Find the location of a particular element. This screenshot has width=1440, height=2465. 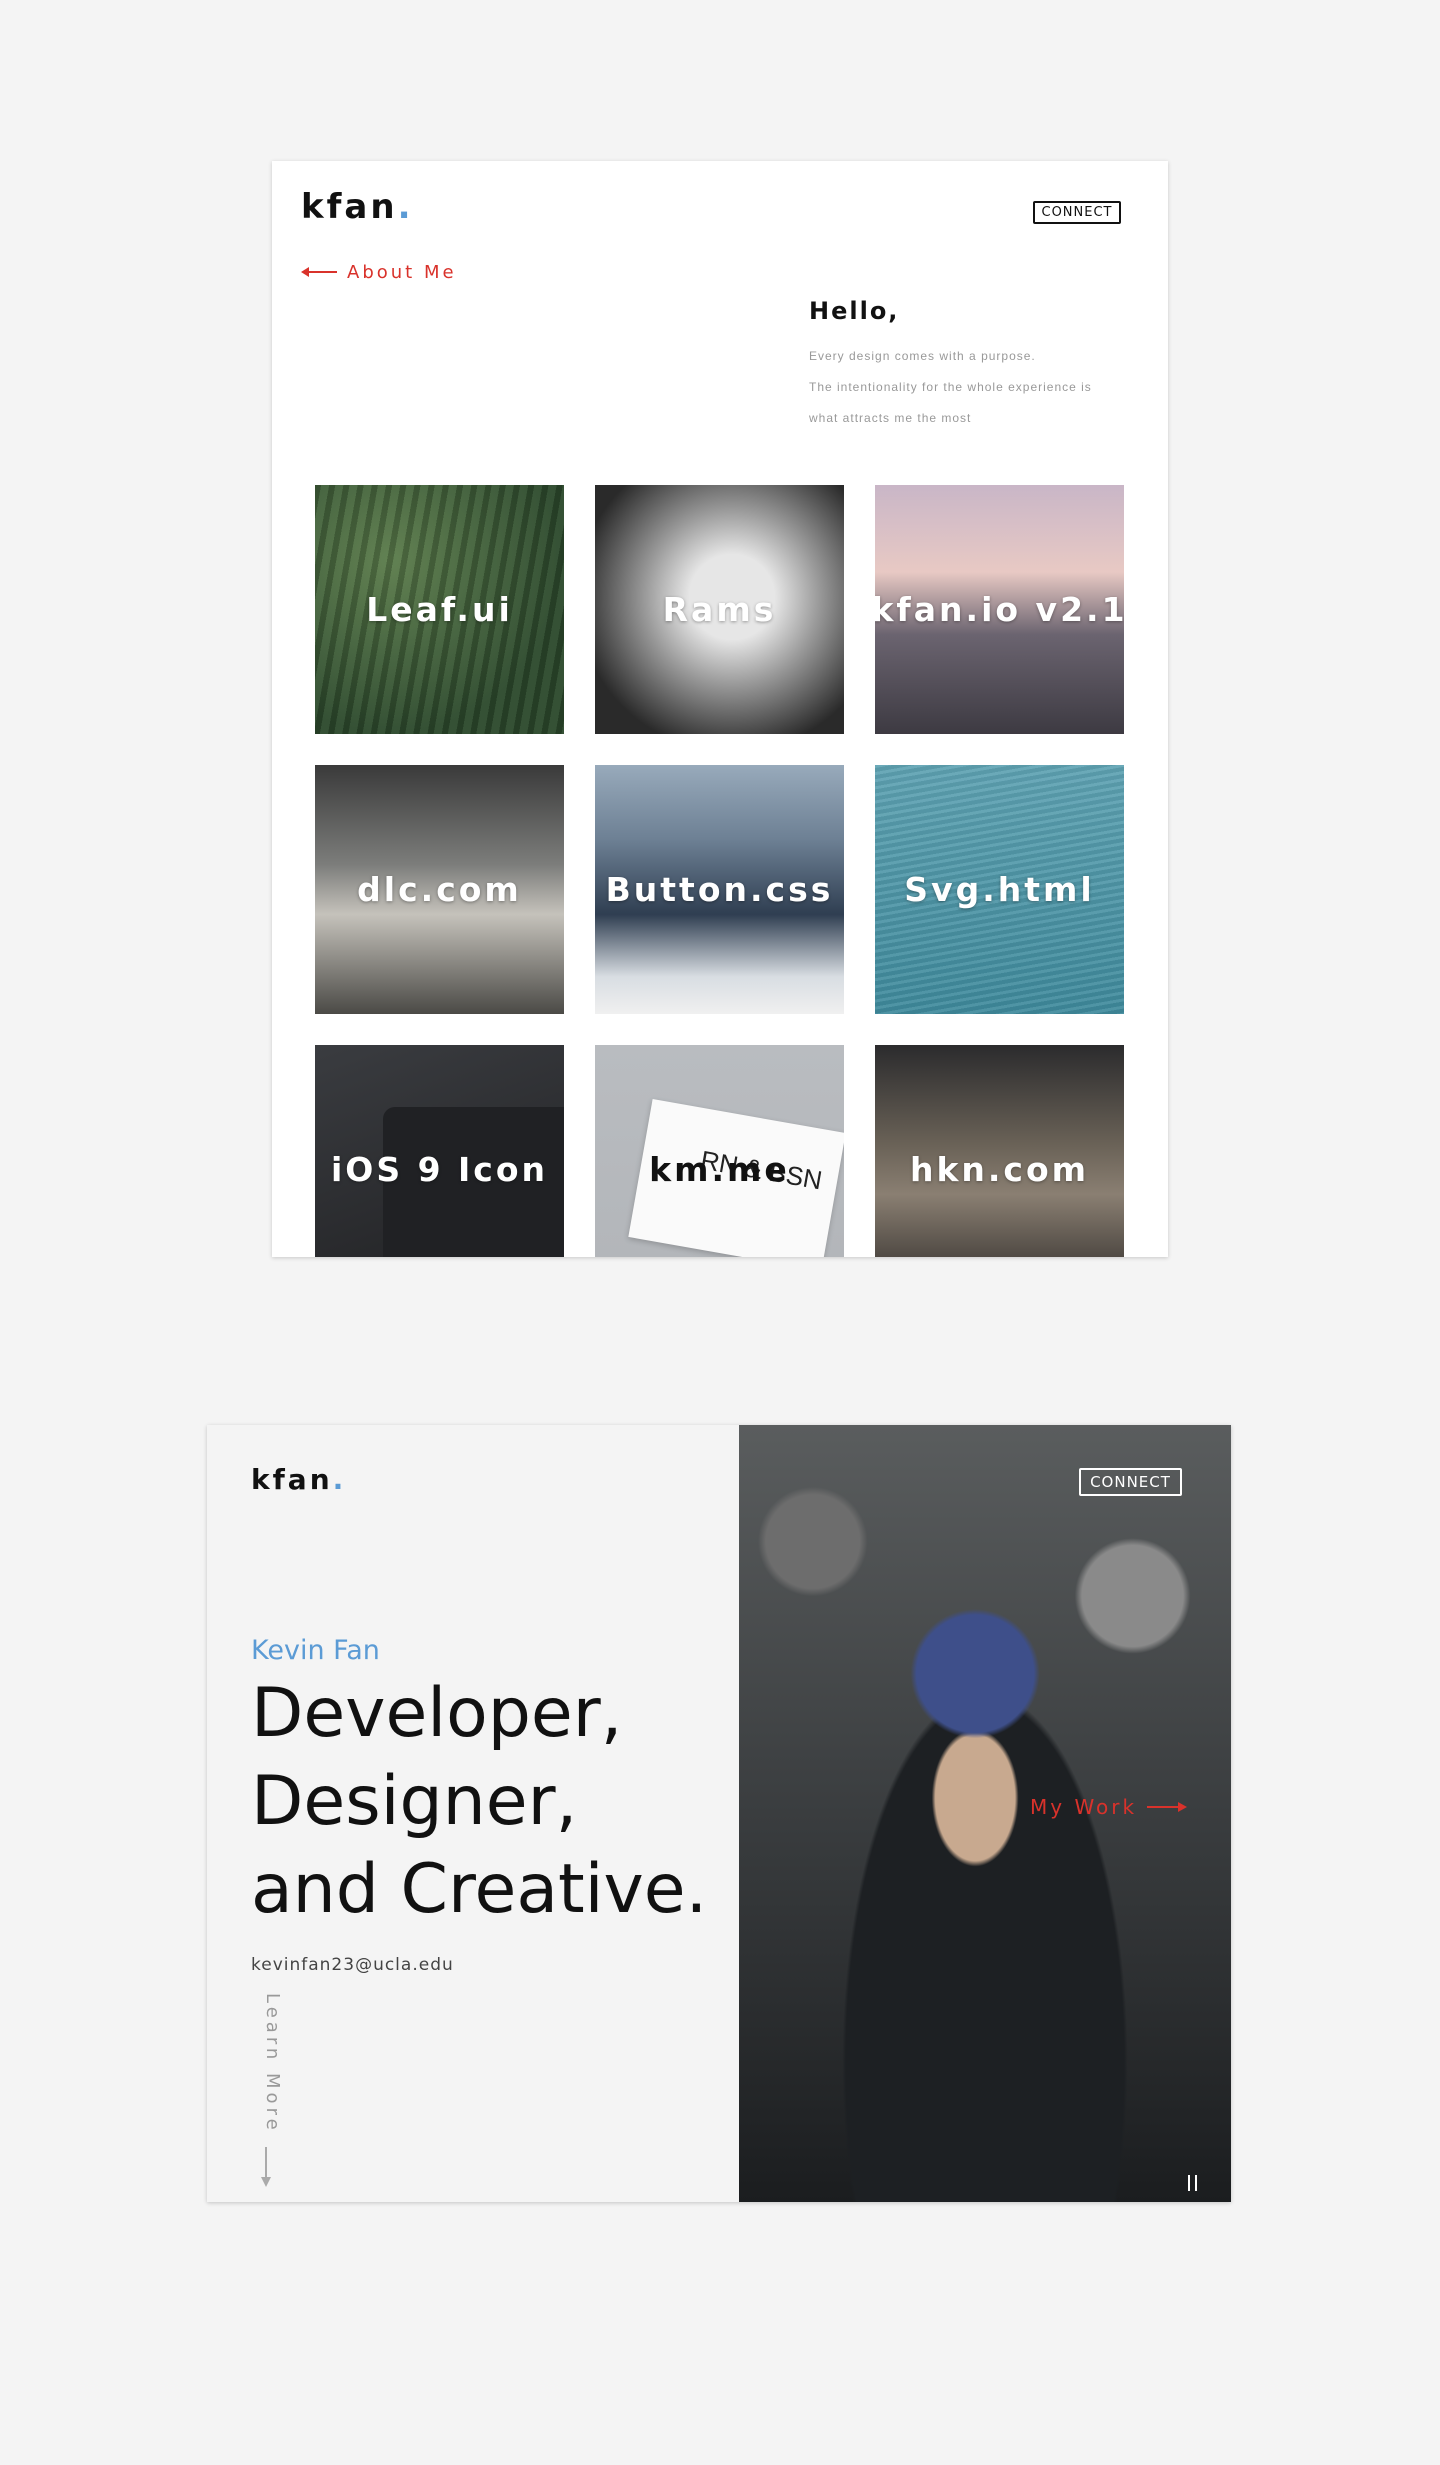

headline-line: and Creative. is located at coordinates (479, 1889).